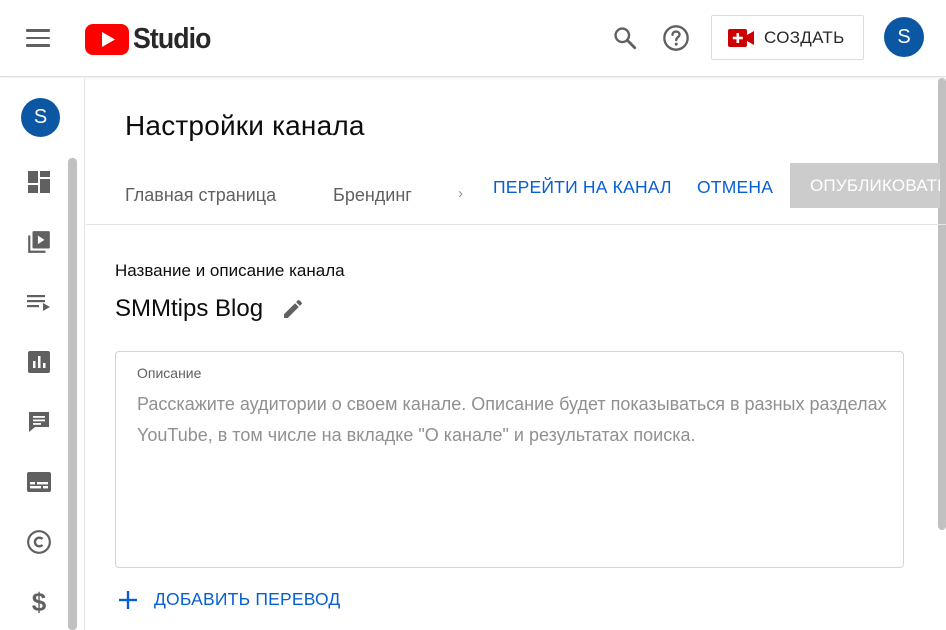  Describe the element at coordinates (473, 38) in the screenshot. I see `top-bar: Studio СОЗДАТЬ S` at that location.